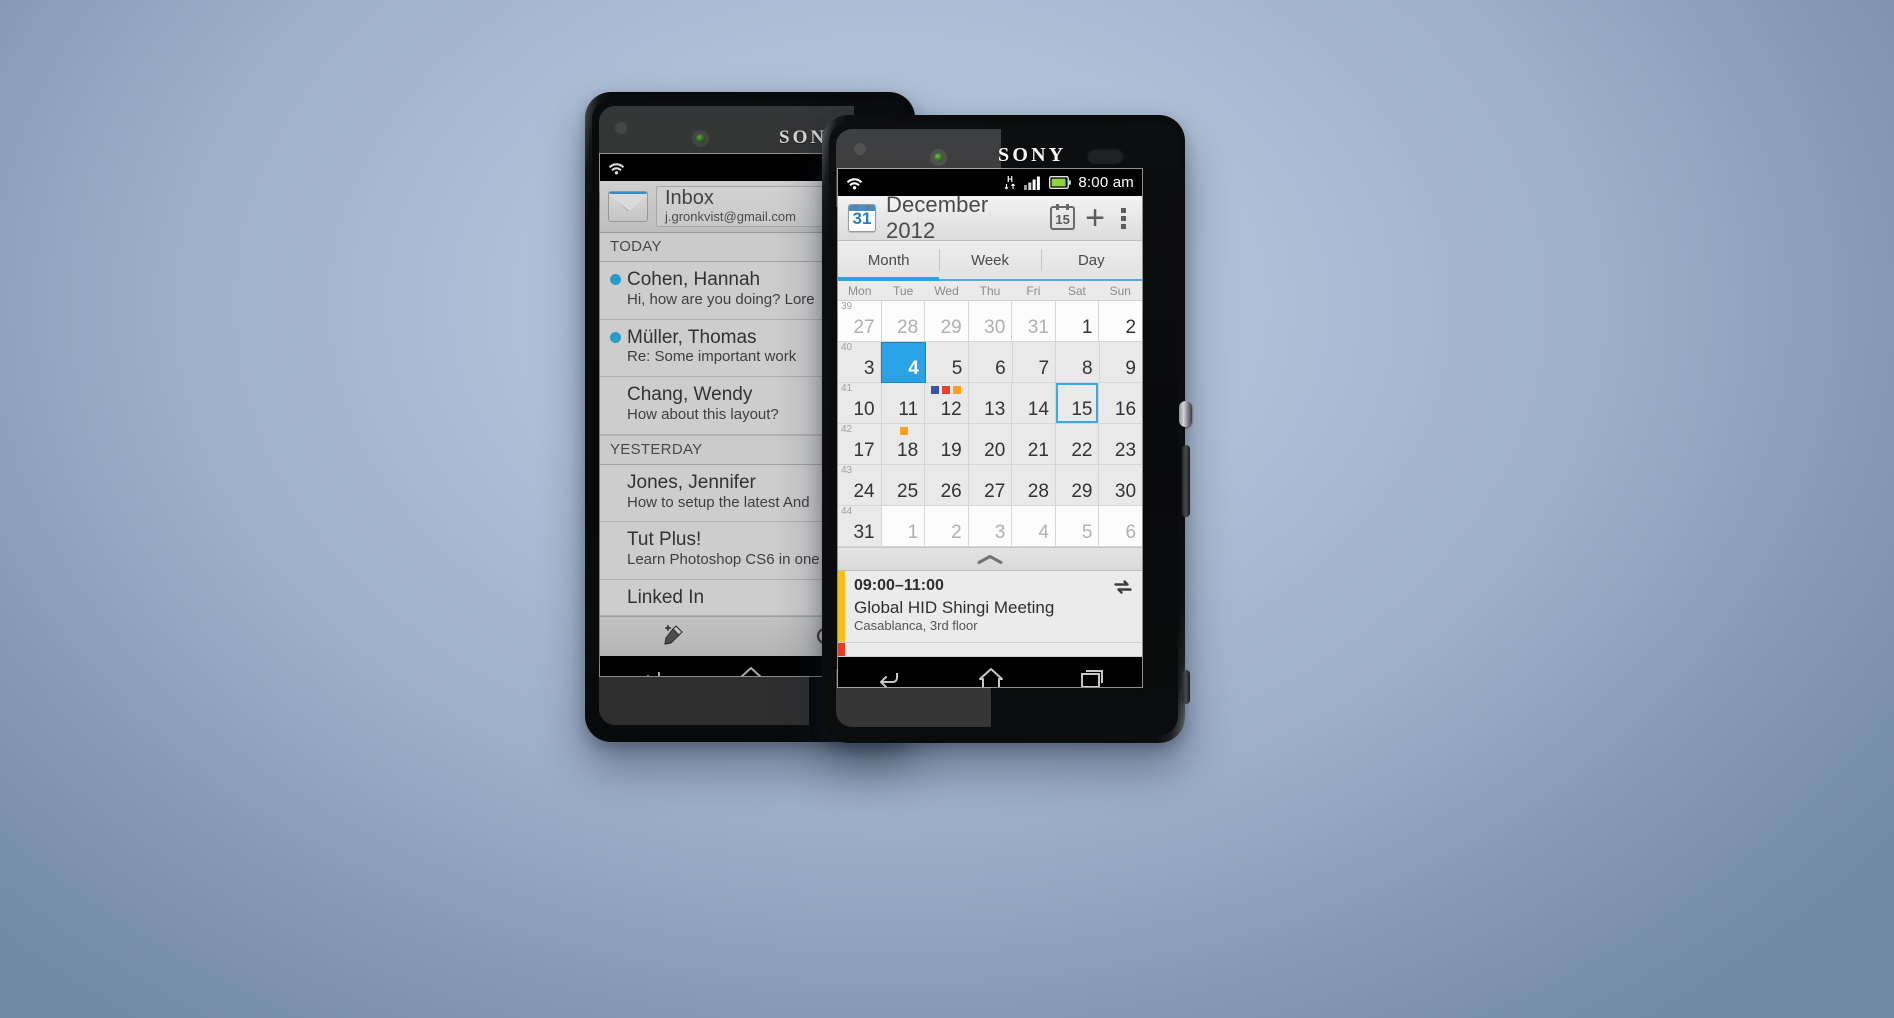 This screenshot has width=1894, height=1018. What do you see at coordinates (1186, 481) in the screenshot?
I see `volume-button` at bounding box center [1186, 481].